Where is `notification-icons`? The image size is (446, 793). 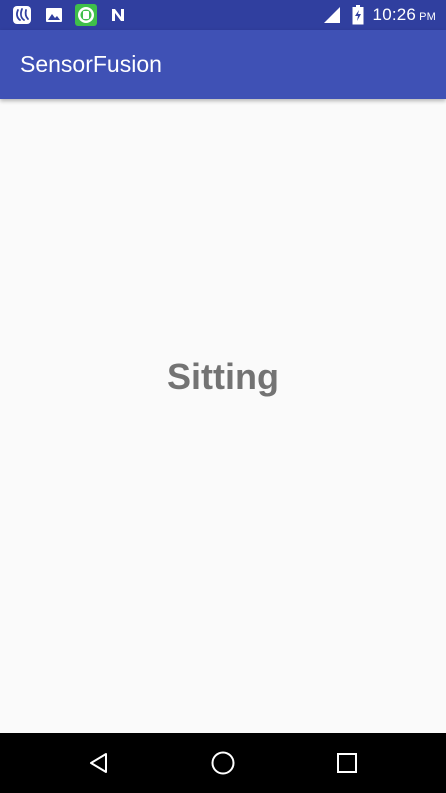
notification-icons is located at coordinates (70, 15).